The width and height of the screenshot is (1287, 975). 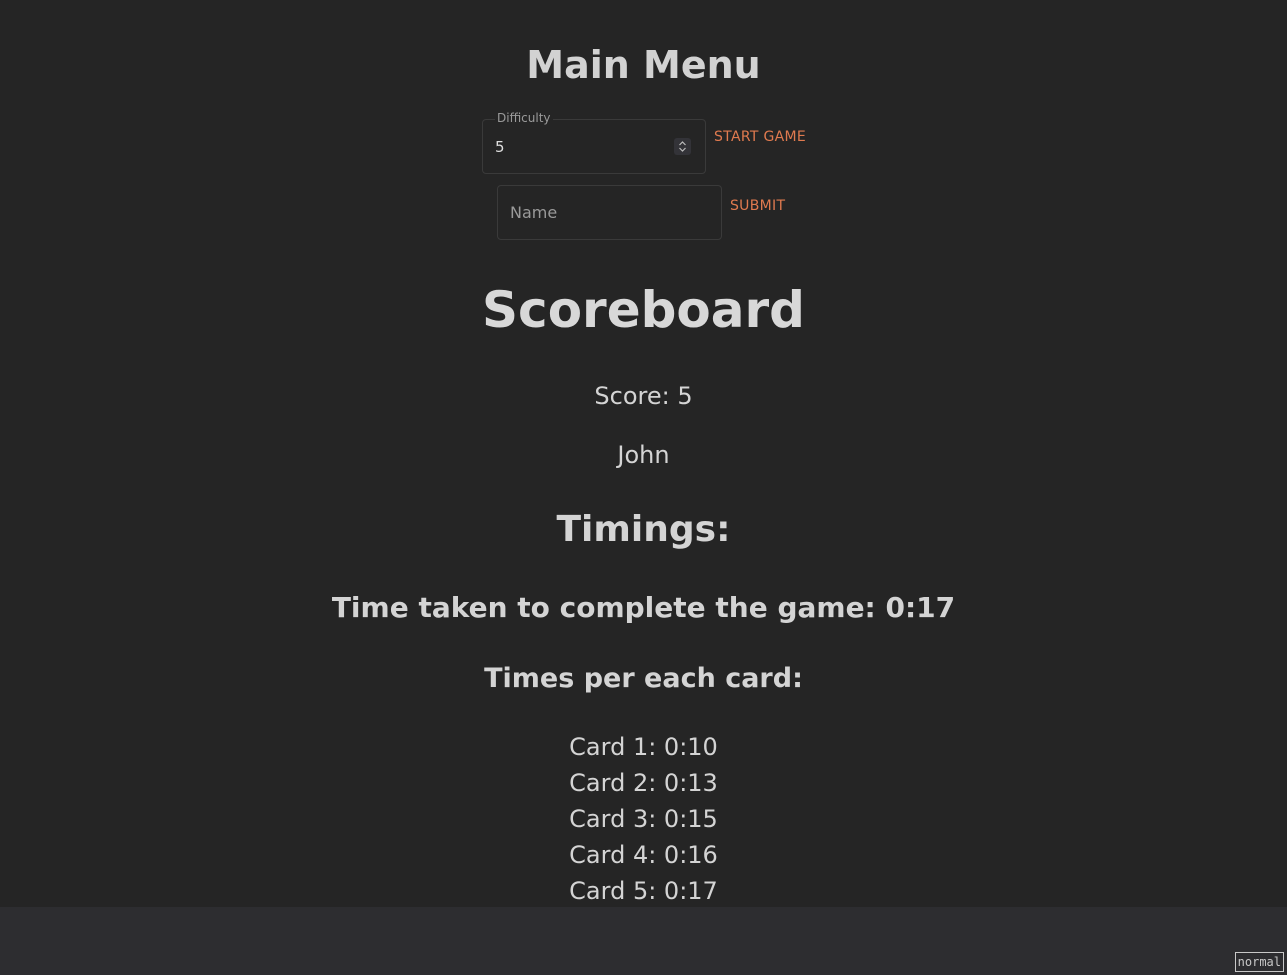 What do you see at coordinates (760, 137) in the screenshot?
I see `start-game-button: START GAME` at bounding box center [760, 137].